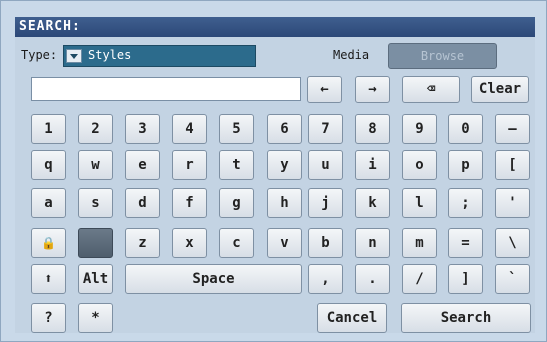 Image resolution: width=547 pixels, height=342 pixels. Describe the element at coordinates (512, 243) in the screenshot. I see `key: \` at that location.